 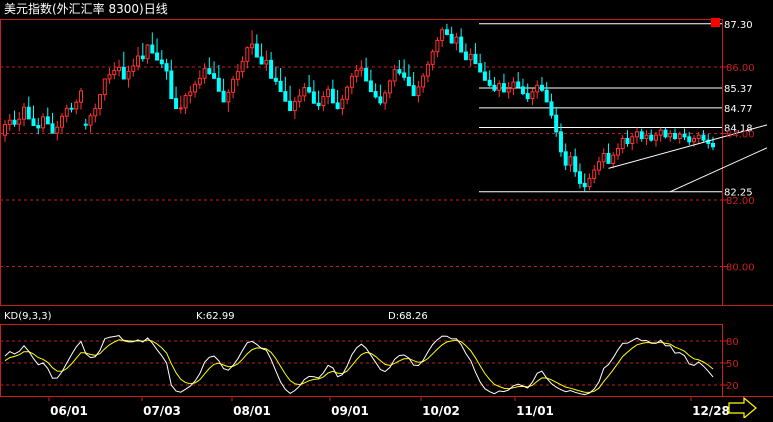 What do you see at coordinates (738, 89) in the screenshot?
I see `price-level-label: 85.37` at bounding box center [738, 89].